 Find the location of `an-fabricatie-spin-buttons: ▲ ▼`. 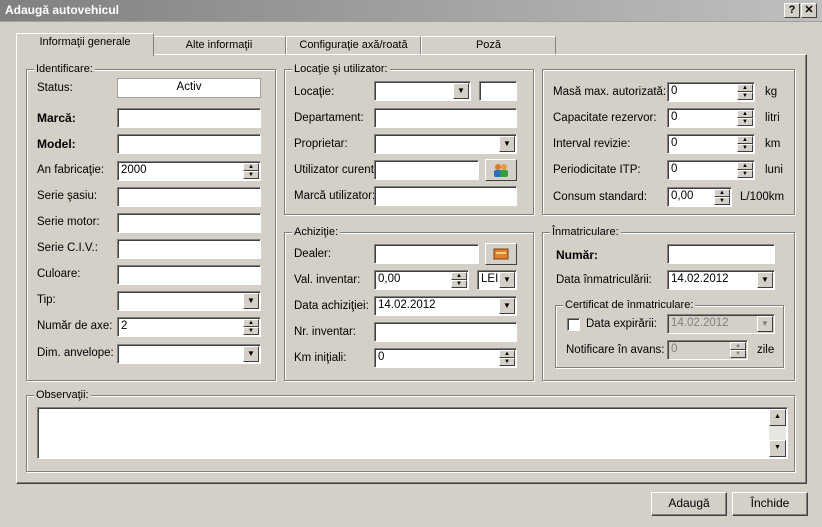

an-fabricatie-spin-buttons: ▲ ▼ is located at coordinates (251, 171).